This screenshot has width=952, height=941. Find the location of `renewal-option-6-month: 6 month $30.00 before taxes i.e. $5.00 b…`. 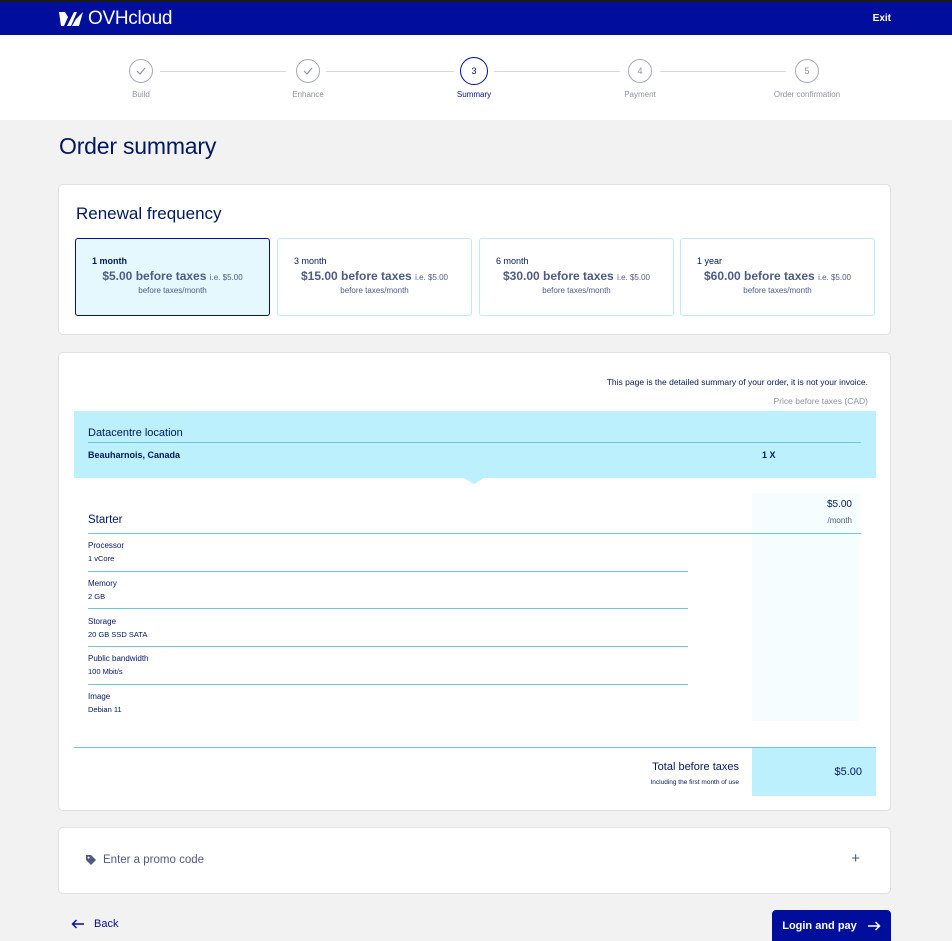

renewal-option-6-month: 6 month $30.00 before taxes i.e. $5.00 b… is located at coordinates (576, 277).